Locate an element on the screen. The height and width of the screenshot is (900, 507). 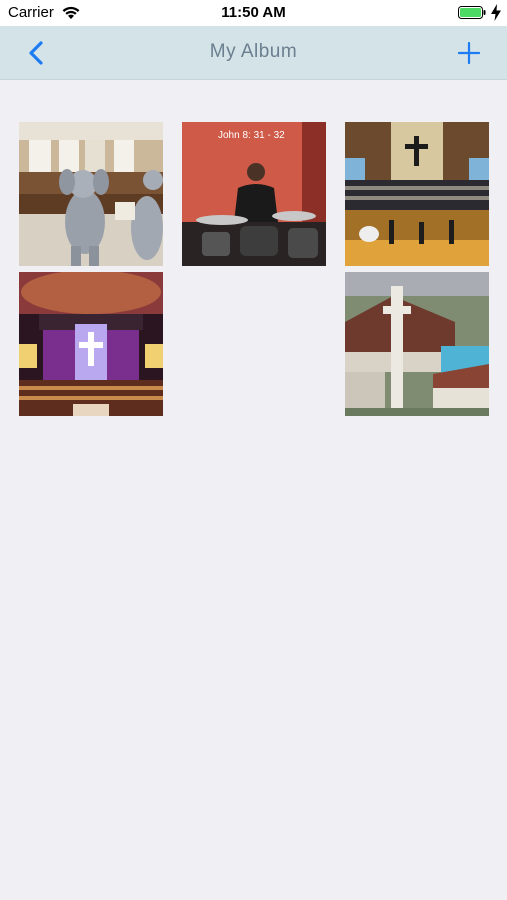
page-title: My Album is located at coordinates (253, 51).